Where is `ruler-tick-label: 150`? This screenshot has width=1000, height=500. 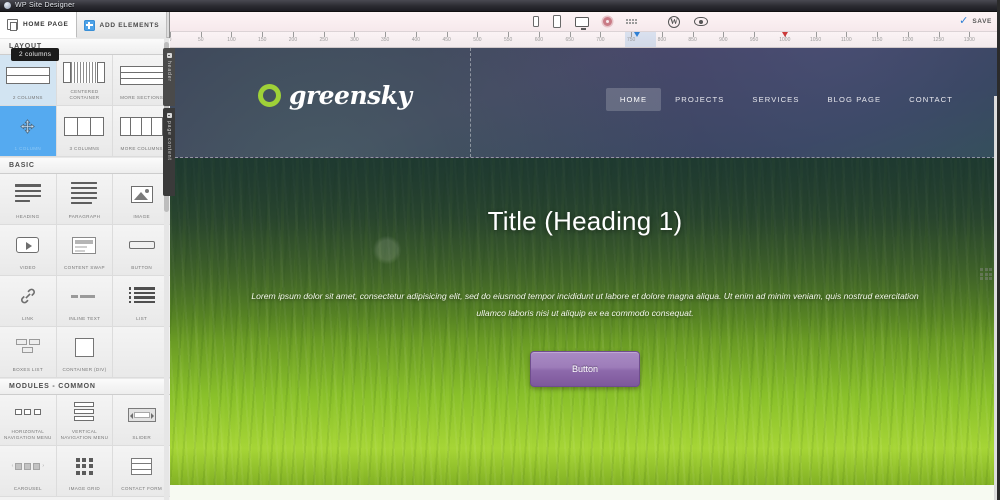
ruler-tick-label: 150 is located at coordinates (262, 40).